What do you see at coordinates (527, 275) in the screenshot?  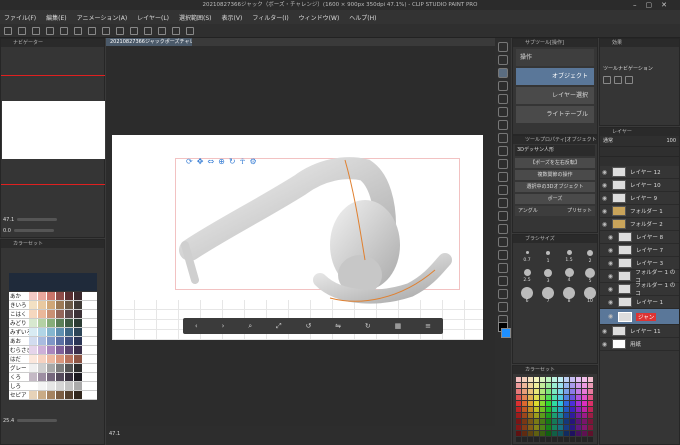 I see `brush-size-cell: 2.5` at bounding box center [527, 275].